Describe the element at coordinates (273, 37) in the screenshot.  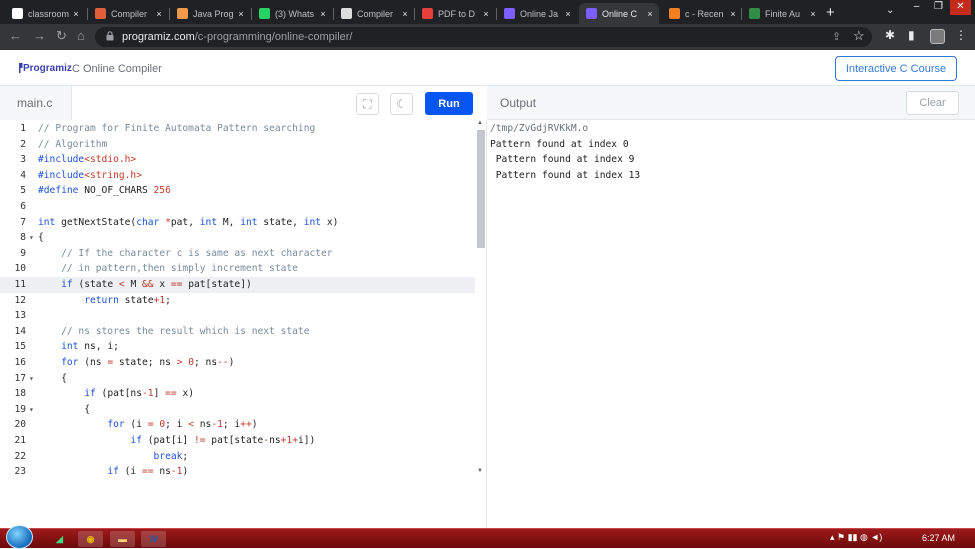
I see `url-path: /c-programming/online-compiler/` at that location.